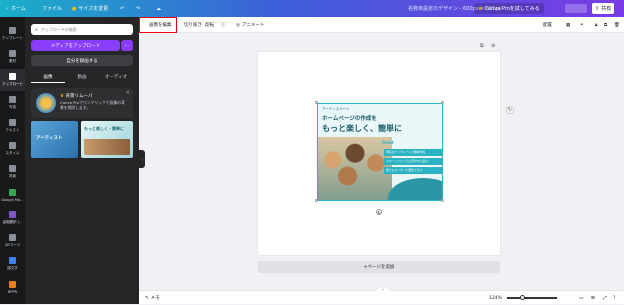 This screenshot has height=305, width=624. I want to click on promo-title: 背景リムーバ, so click(79, 96).